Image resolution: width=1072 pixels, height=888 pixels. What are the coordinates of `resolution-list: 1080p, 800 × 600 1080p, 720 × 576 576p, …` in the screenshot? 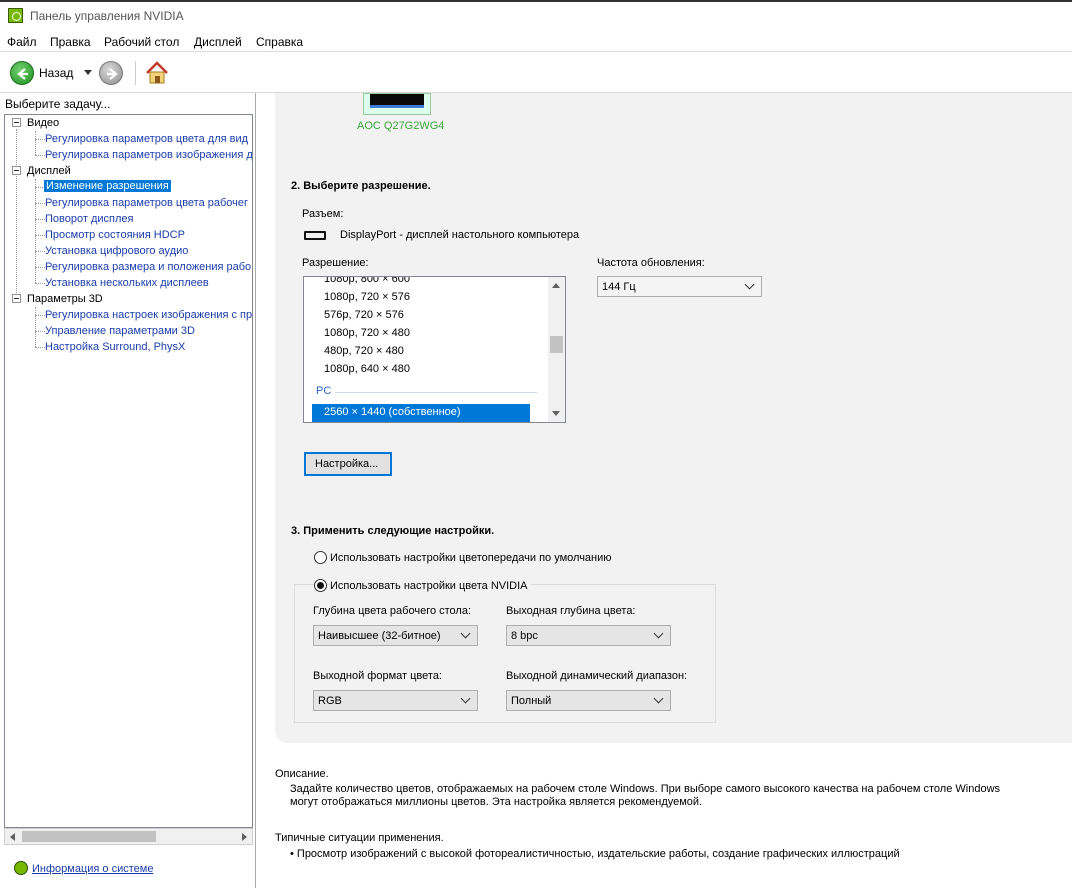 It's located at (434, 349).